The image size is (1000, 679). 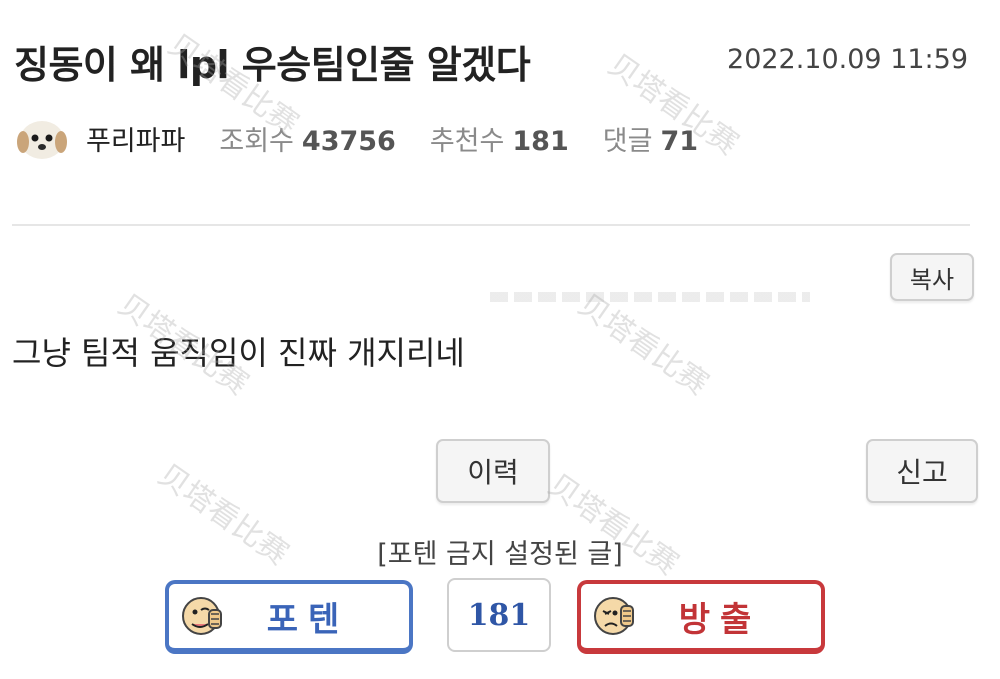 What do you see at coordinates (467, 141) in the screenshot?
I see `recommend-label: 추천수` at bounding box center [467, 141].